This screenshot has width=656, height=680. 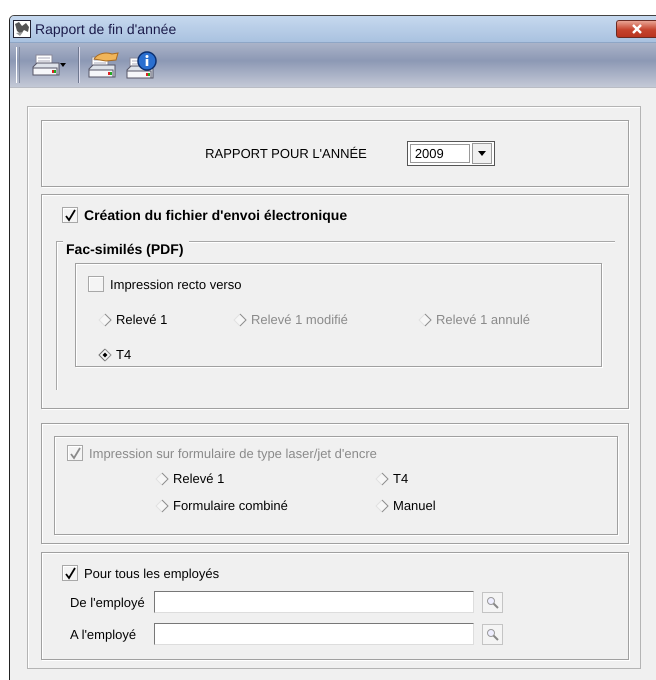 I want to click on close-button, so click(x=636, y=29).